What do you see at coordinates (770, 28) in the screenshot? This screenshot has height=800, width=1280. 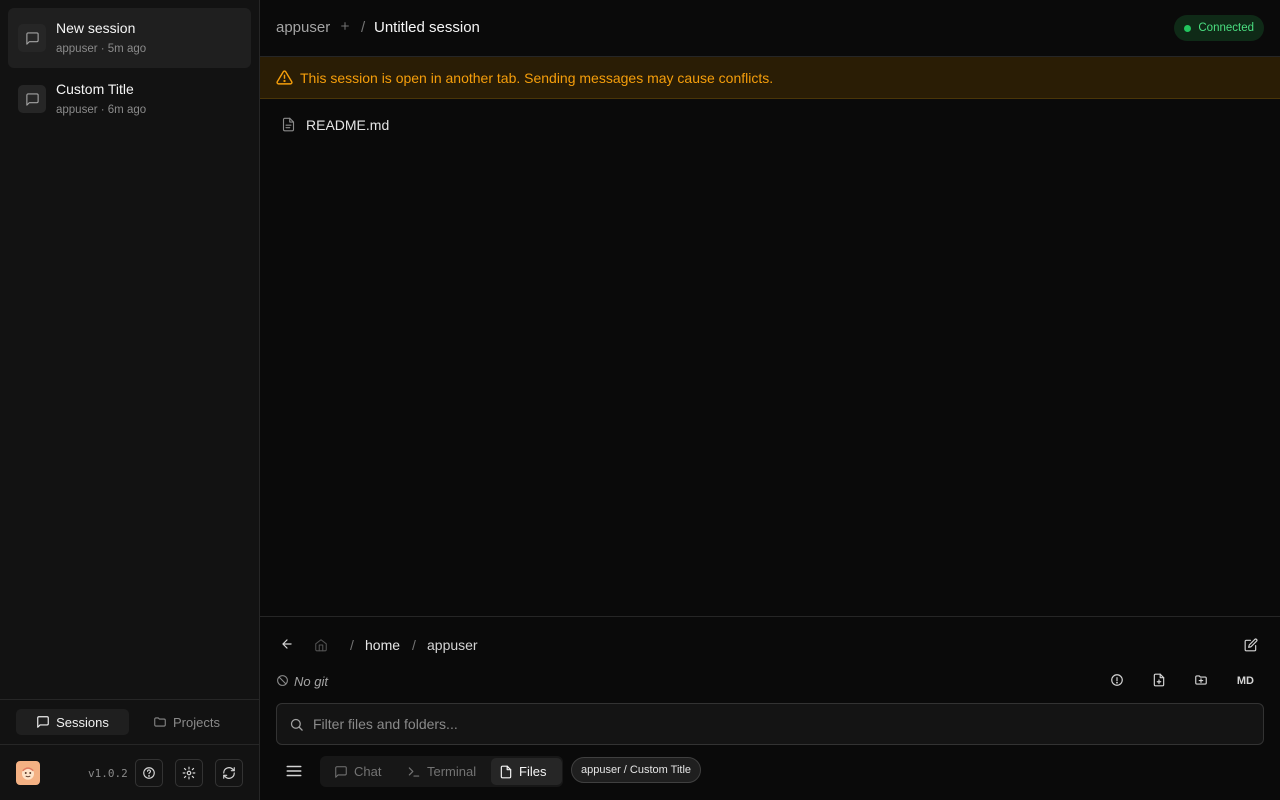 I see `session-header: appuser / Untitled session Connected` at bounding box center [770, 28].